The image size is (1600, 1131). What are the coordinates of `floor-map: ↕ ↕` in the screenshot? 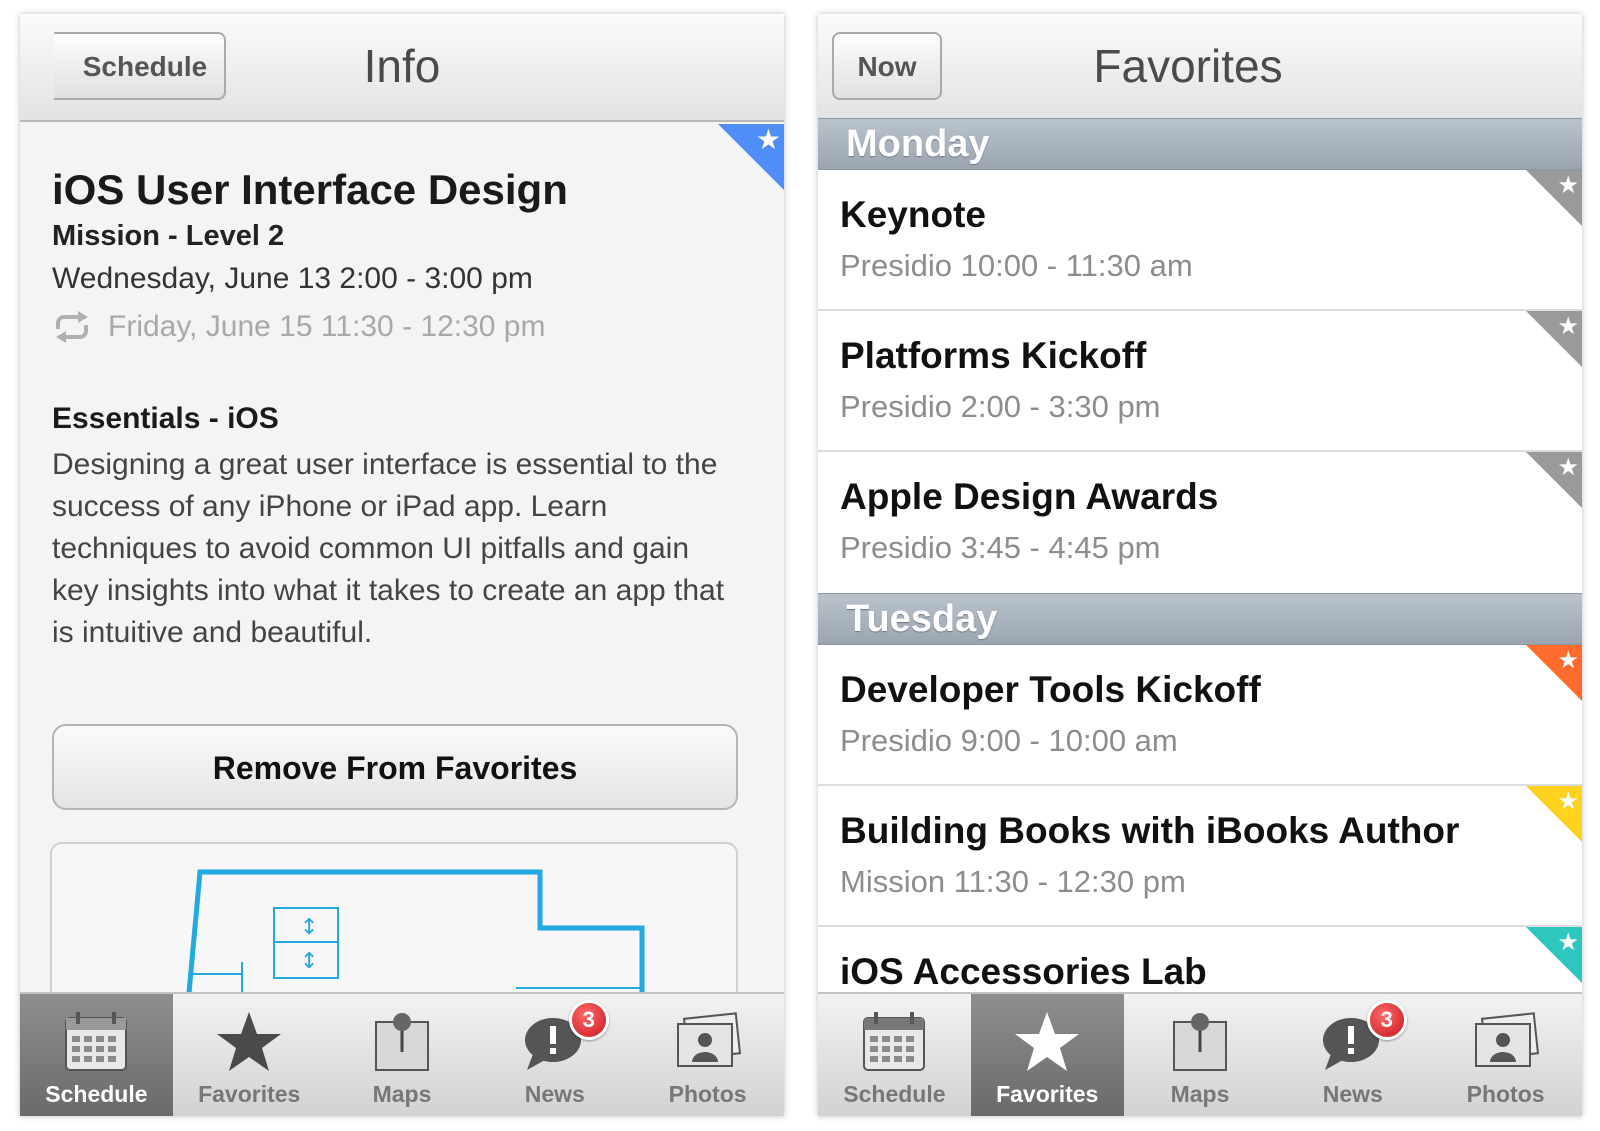 It's located at (394, 922).